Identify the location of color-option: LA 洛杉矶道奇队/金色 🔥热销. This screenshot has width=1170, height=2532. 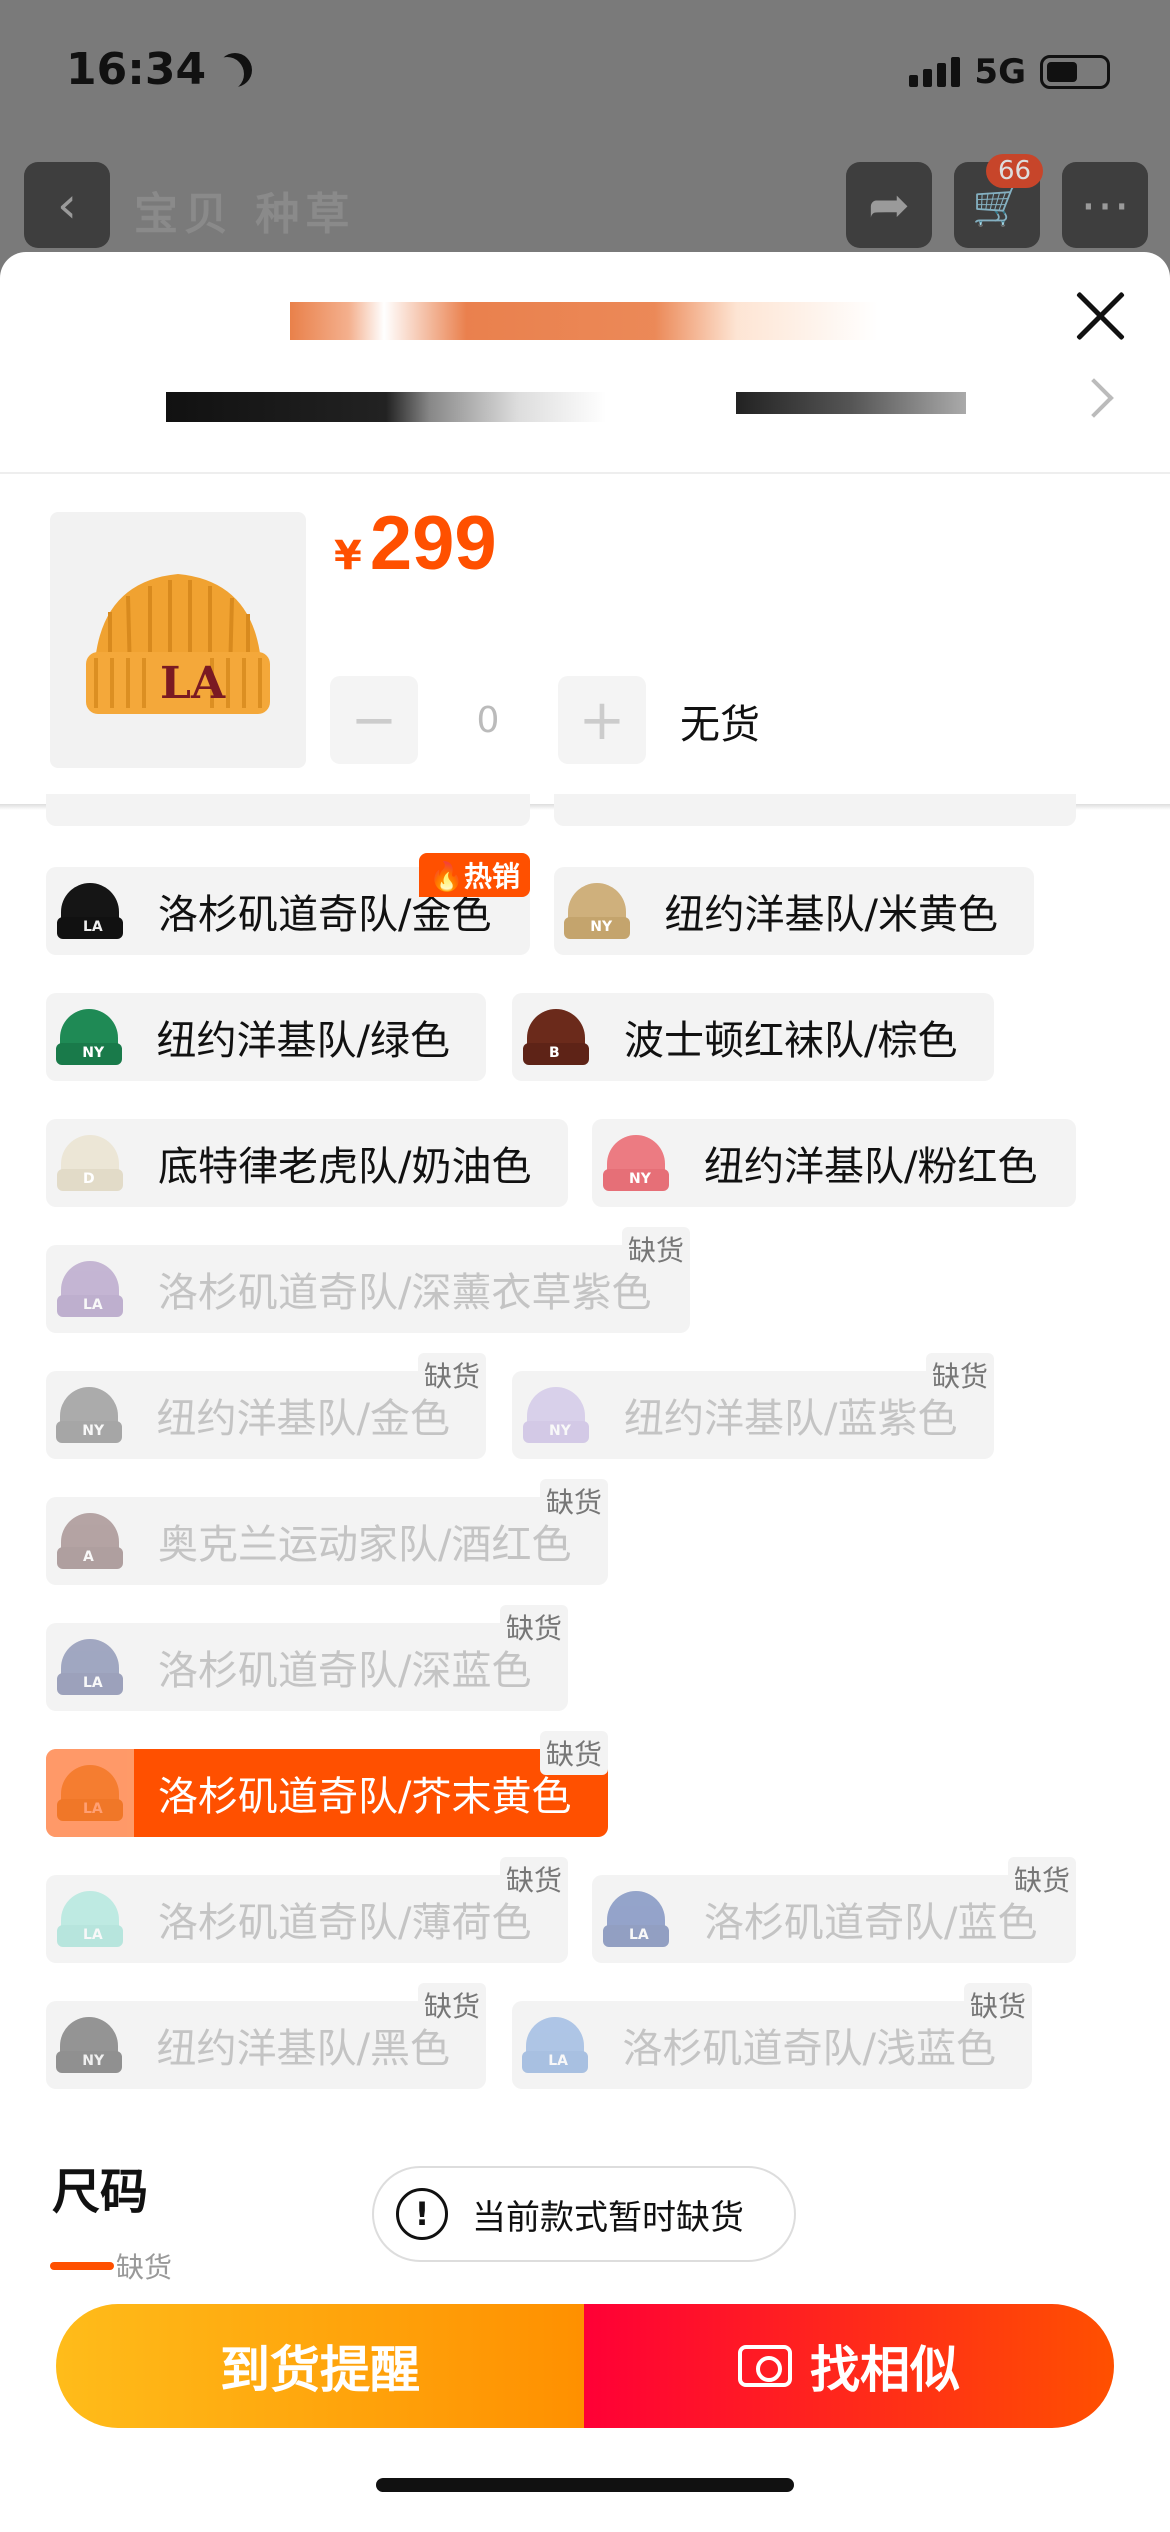
(288, 904).